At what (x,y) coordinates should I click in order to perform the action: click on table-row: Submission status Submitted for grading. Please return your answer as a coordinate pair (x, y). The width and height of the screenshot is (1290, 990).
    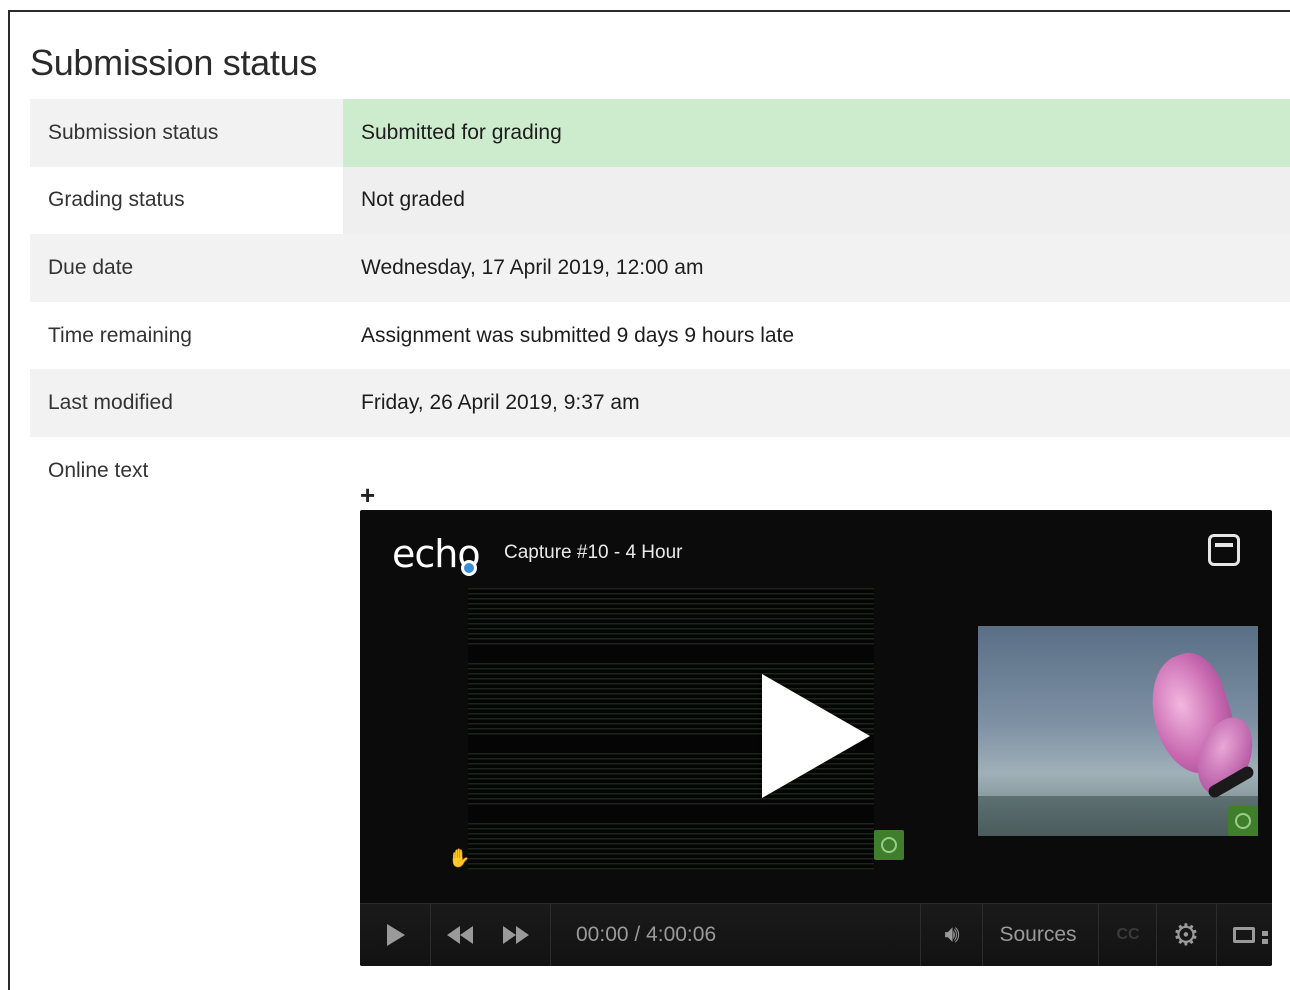
    Looking at the image, I should click on (660, 133).